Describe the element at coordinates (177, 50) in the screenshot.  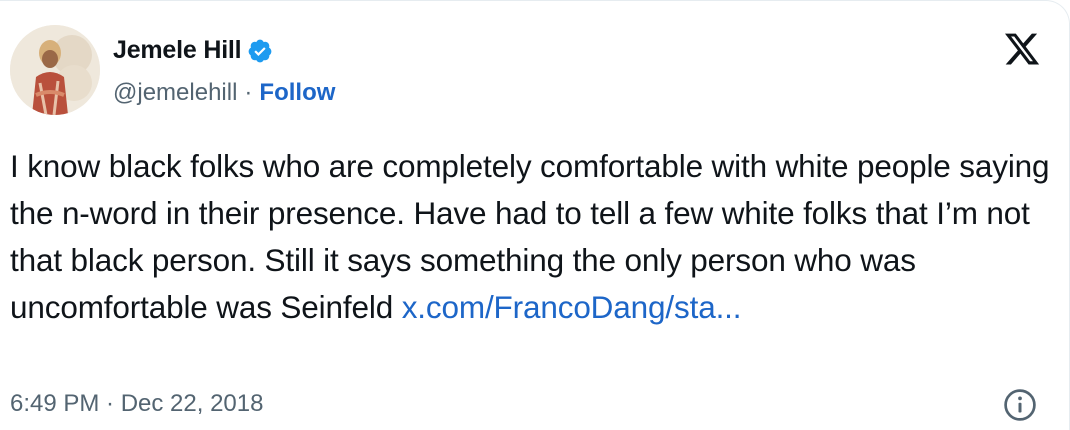
I see `author-name: Jemele Hill` at that location.